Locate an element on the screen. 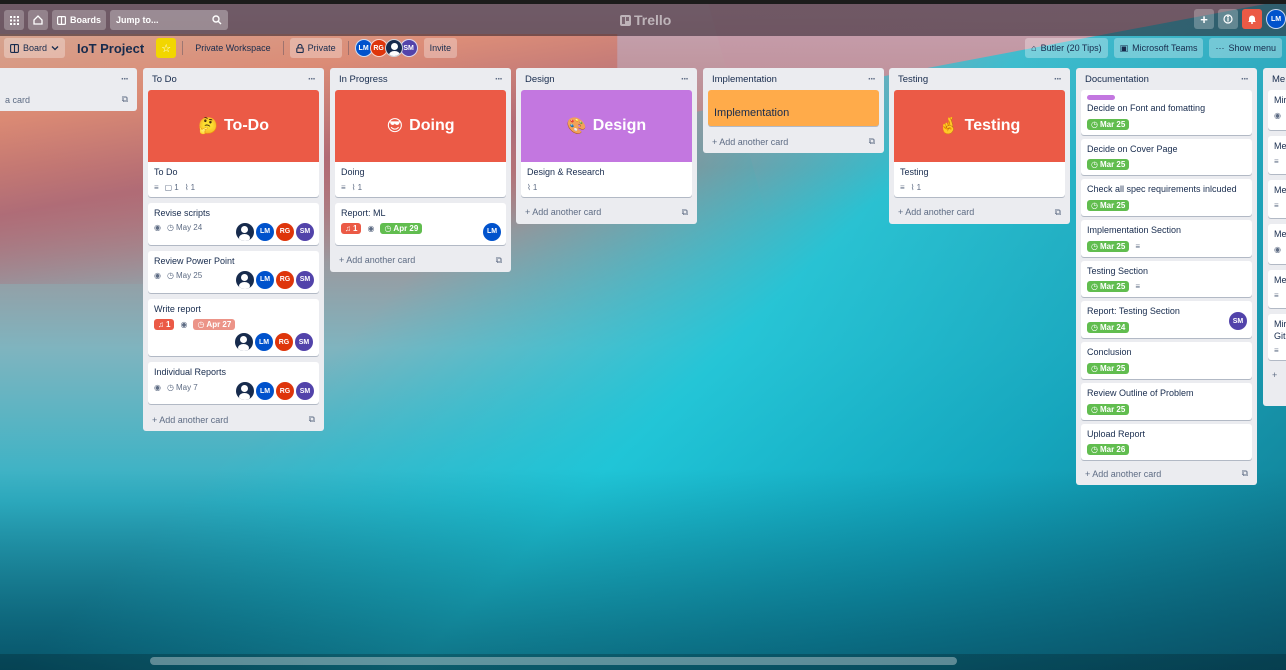 This screenshot has width=1286, height=670. card: 🎨 Design Design & Research ⌇ 1 is located at coordinates (606, 143).